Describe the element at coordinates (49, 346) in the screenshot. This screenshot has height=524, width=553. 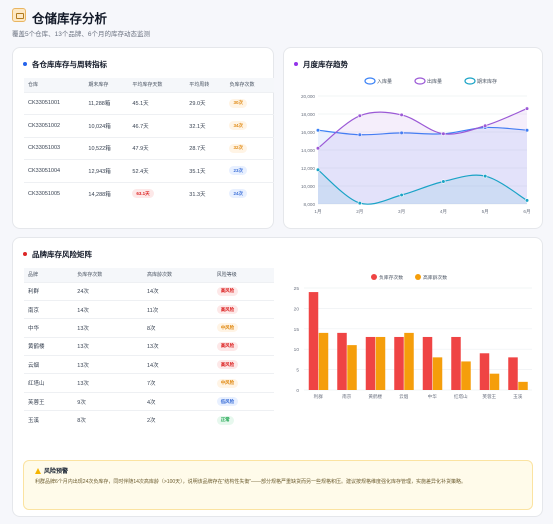
I see `brand-name: 黄鹤楼` at that location.